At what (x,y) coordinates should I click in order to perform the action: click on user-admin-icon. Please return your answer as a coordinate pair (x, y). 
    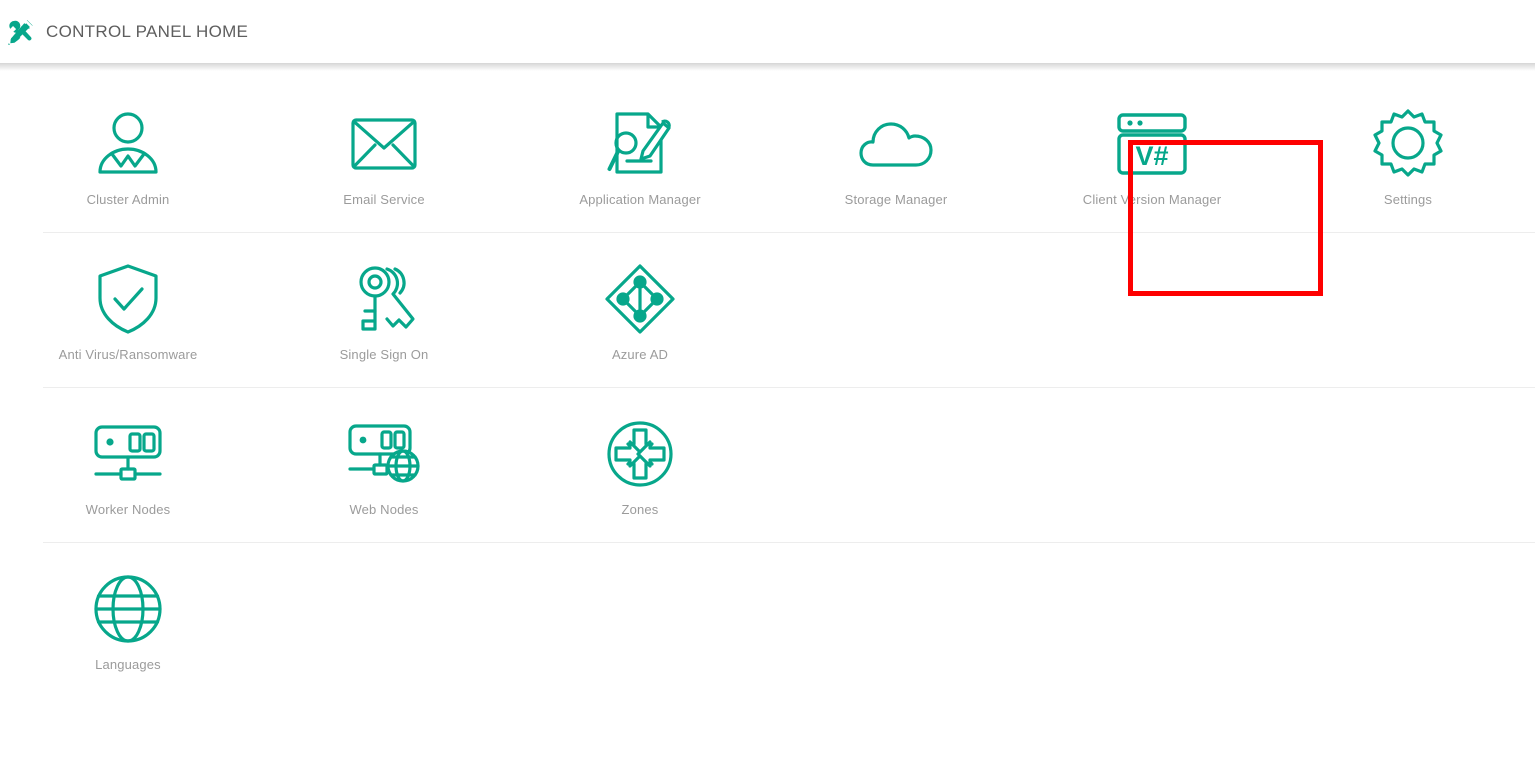
    Looking at the image, I should click on (128, 144).